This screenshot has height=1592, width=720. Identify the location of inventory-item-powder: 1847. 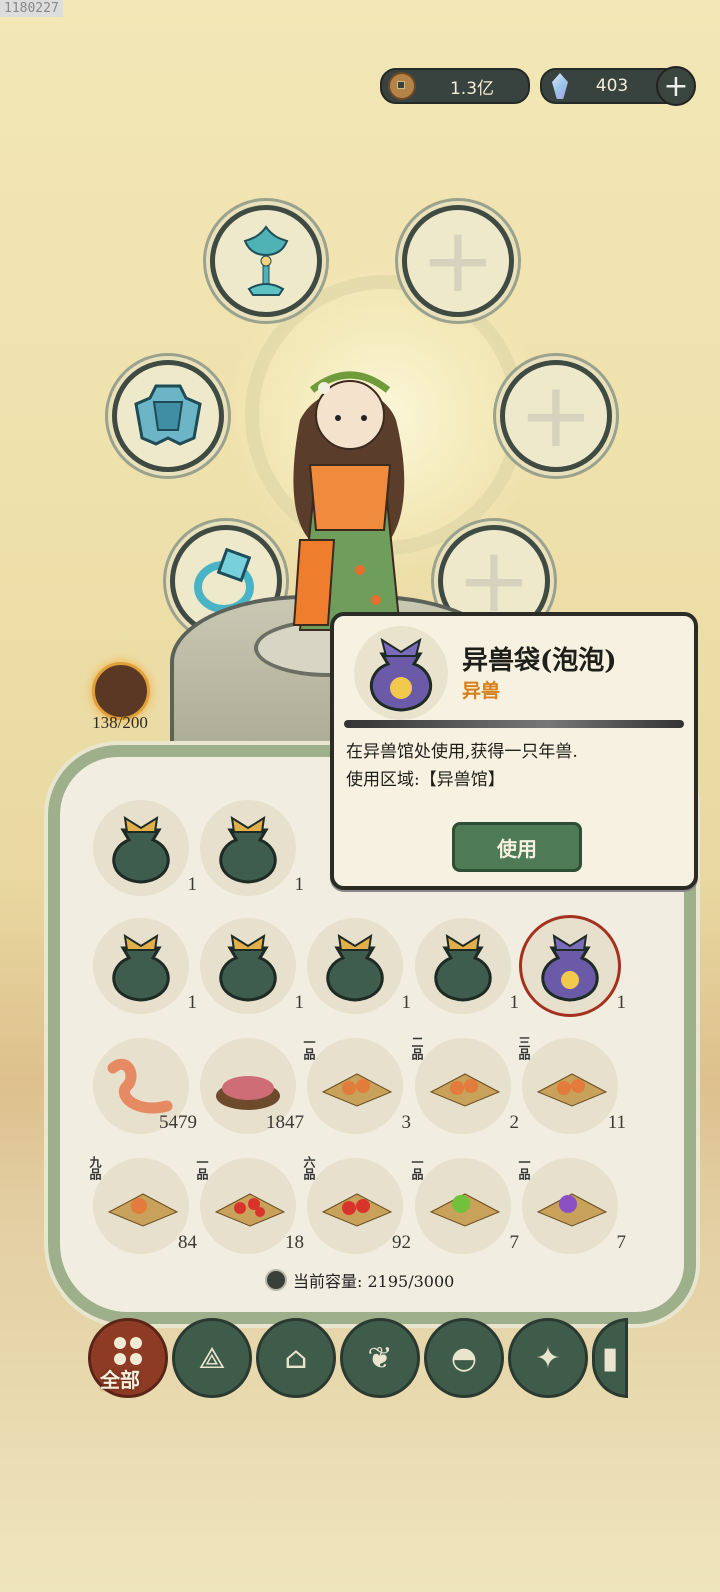
(252, 1088).